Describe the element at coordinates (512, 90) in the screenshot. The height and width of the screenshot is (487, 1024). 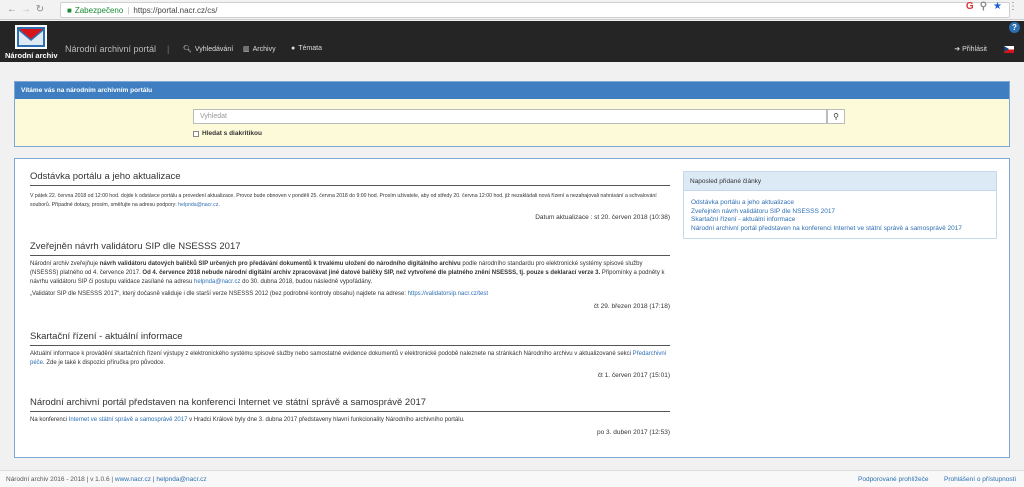
I see `welcome-heading: Vítáme vás na národním archivním portálu` at that location.